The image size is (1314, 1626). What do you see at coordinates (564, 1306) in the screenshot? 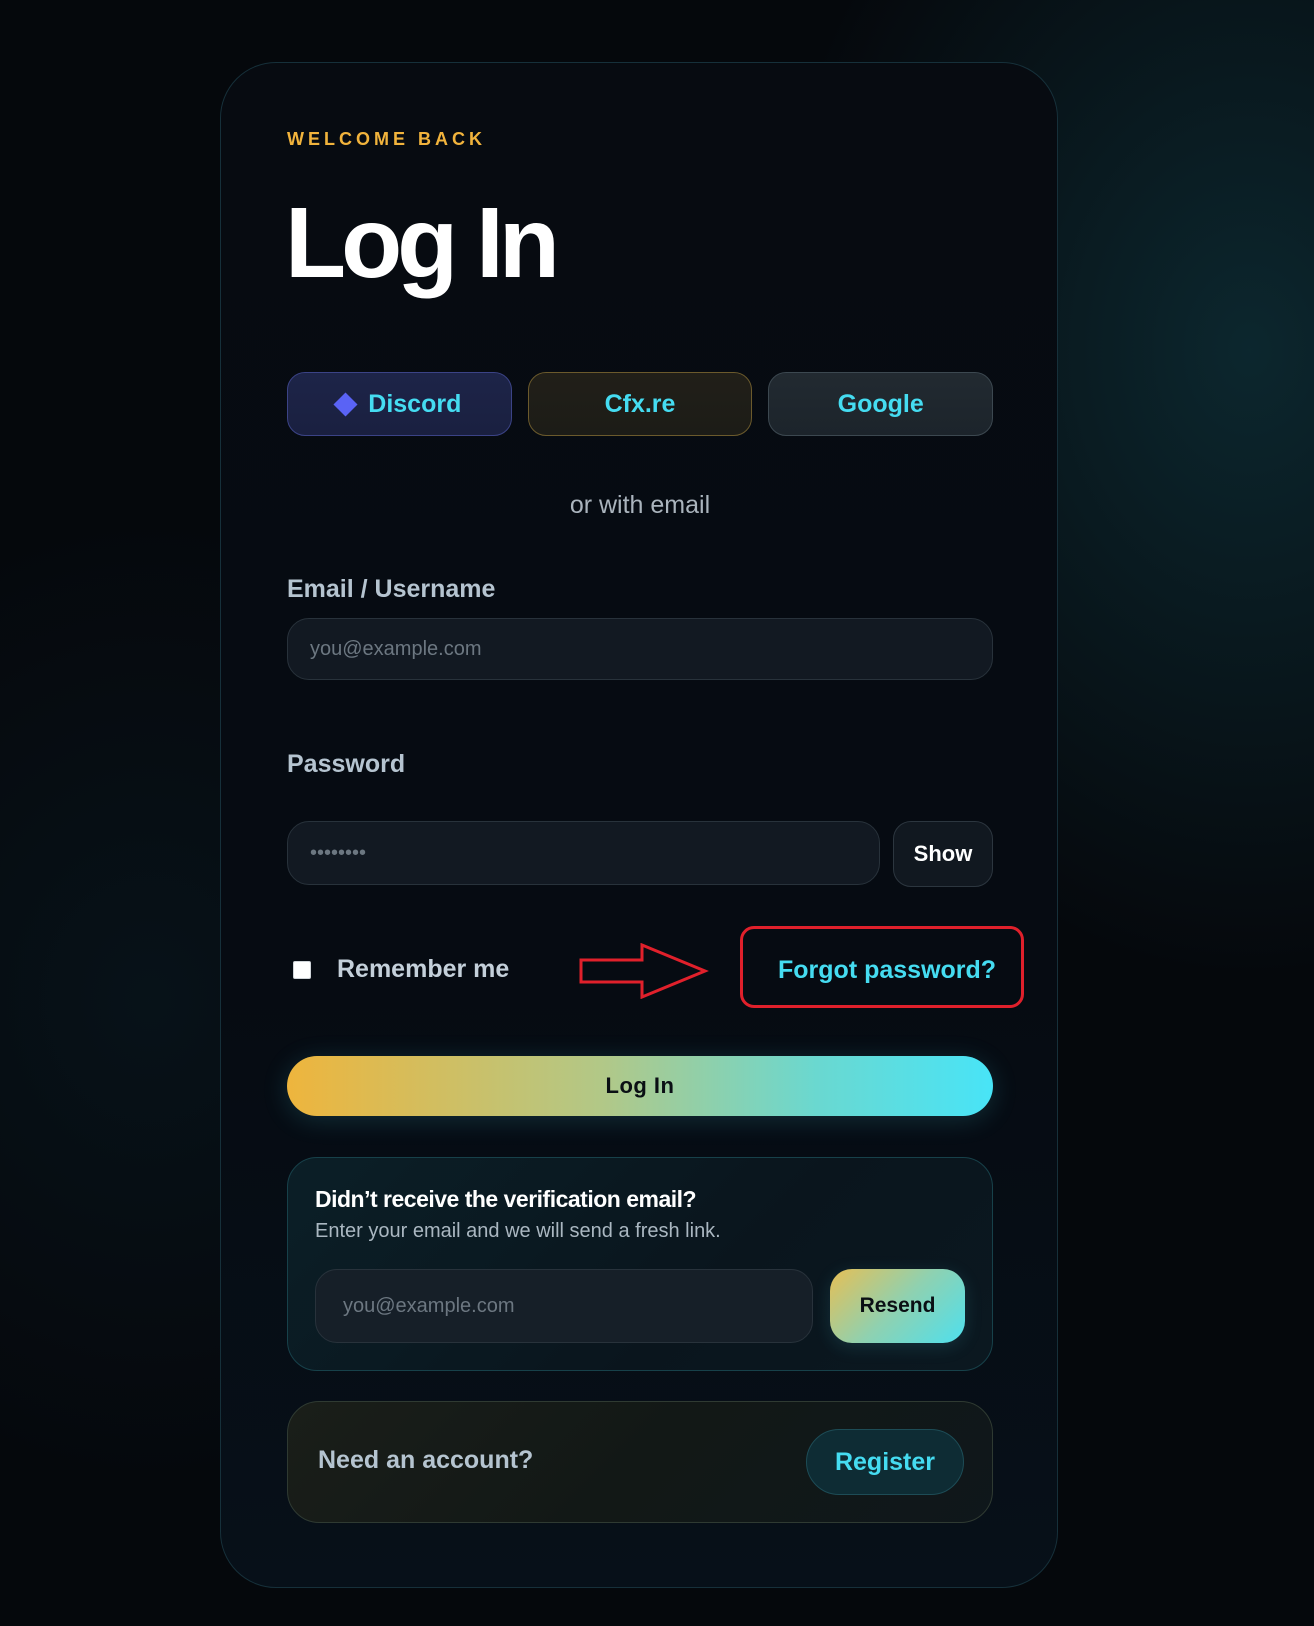
I see `verification-email-field` at bounding box center [564, 1306].